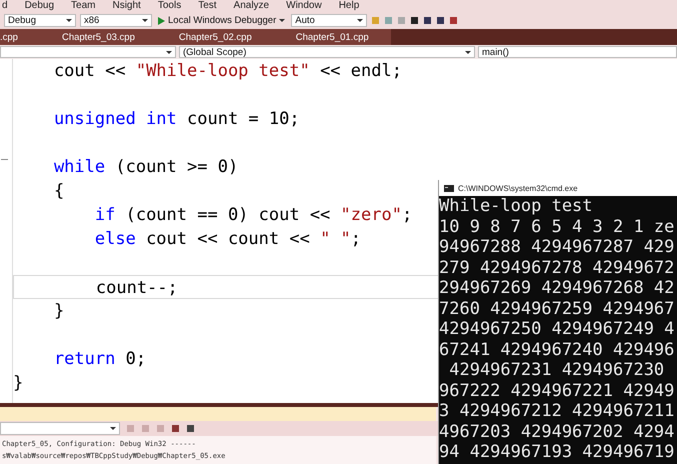 The height and width of the screenshot is (464, 677). Describe the element at coordinates (557, 226) in the screenshot. I see `console-line: 10 9 8 7 6 5 4 3 2 1 ze` at that location.